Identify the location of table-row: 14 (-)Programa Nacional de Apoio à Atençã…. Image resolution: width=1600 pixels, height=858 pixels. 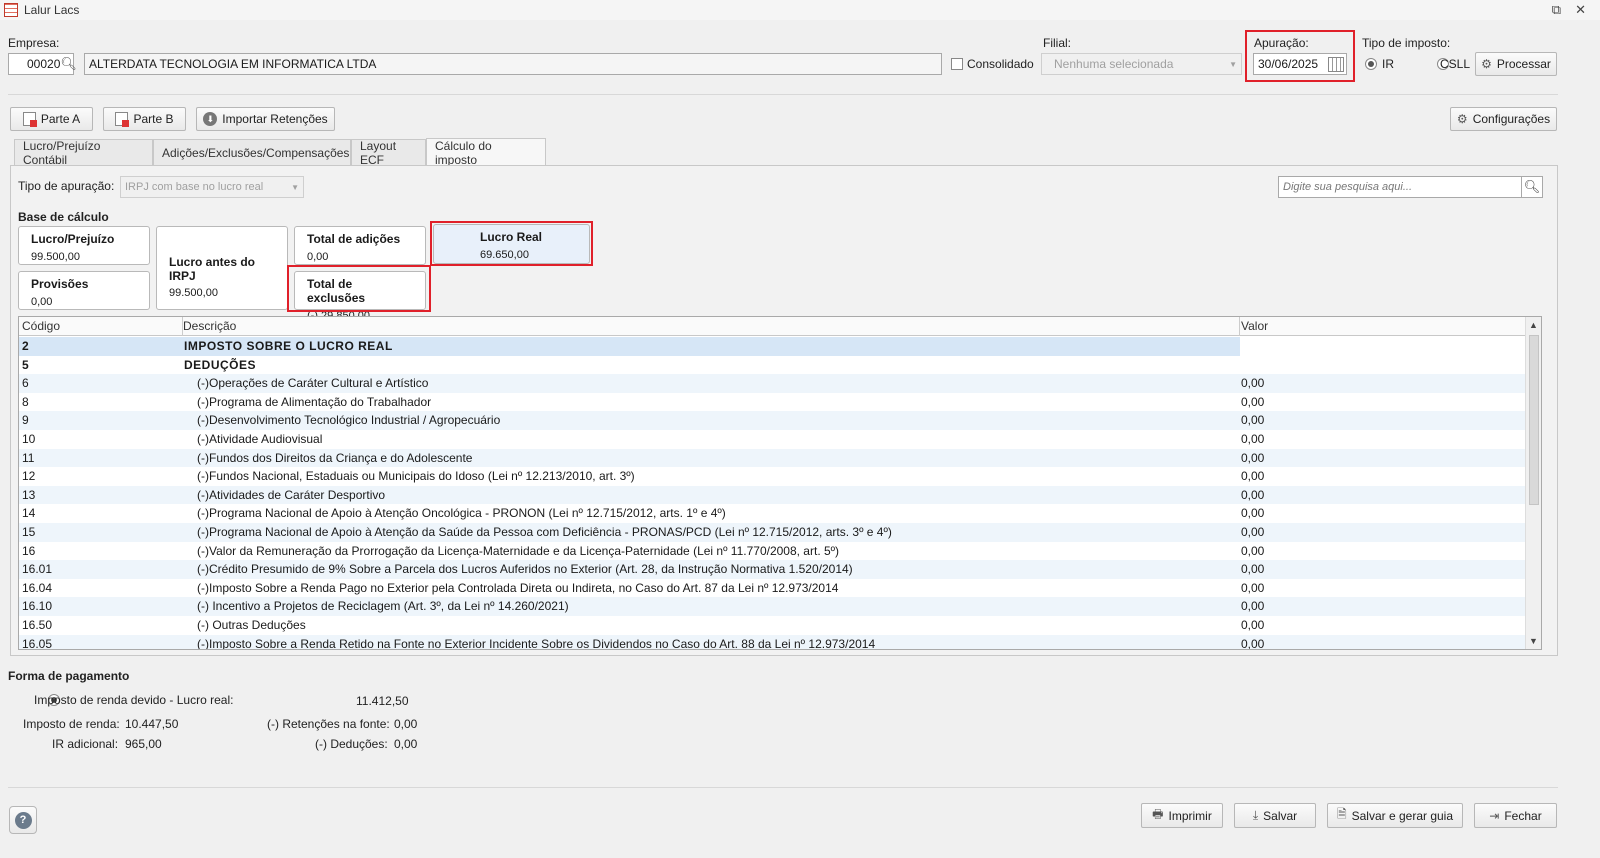
(772, 513).